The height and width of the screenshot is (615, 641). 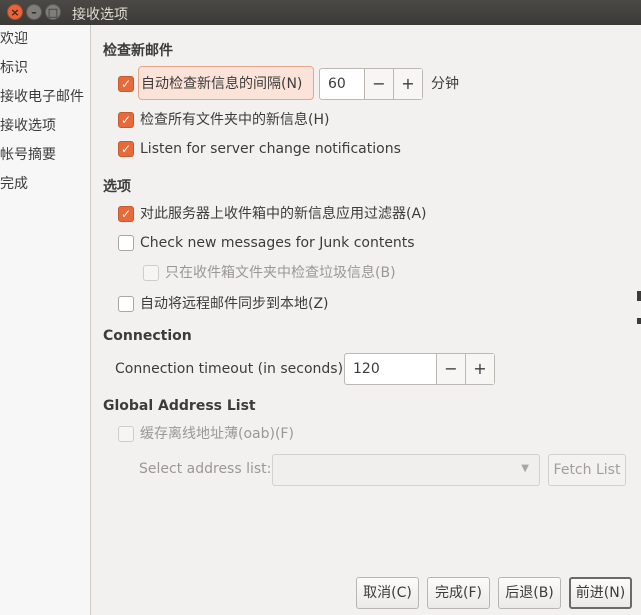 What do you see at coordinates (126, 84) in the screenshot?
I see `auto-check-checkbox: ✓` at bounding box center [126, 84].